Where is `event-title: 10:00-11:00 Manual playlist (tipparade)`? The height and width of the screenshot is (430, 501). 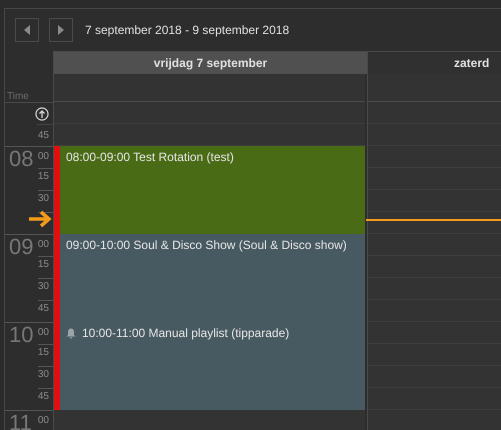 event-title: 10:00-11:00 Manual playlist (tipparade) is located at coordinates (186, 333).